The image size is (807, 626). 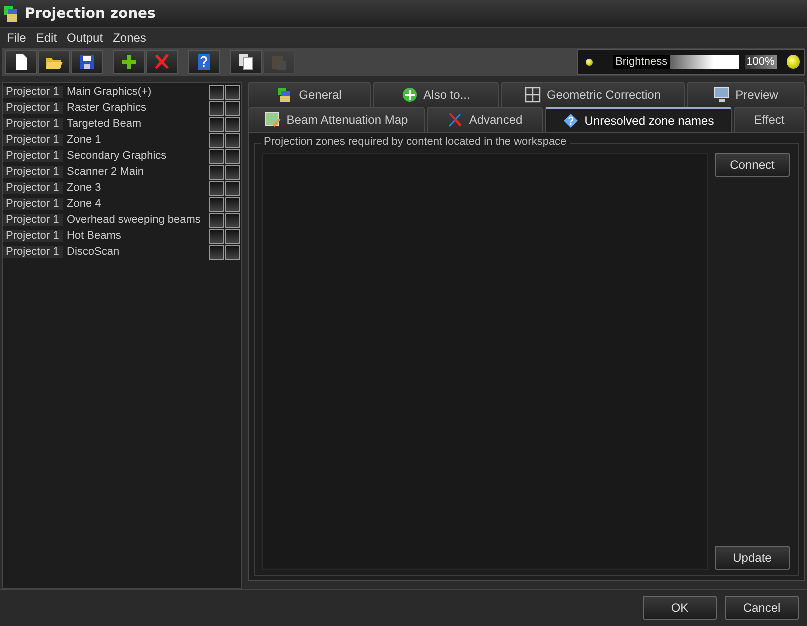 I want to click on help-button, so click(x=204, y=62).